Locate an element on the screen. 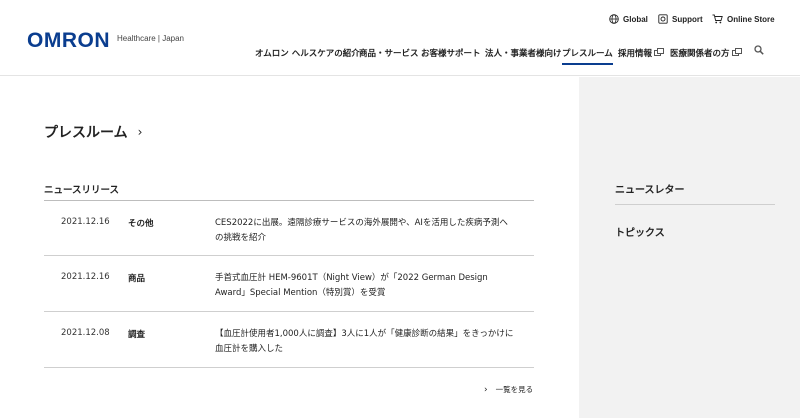 The image size is (800, 418). news-category: その他 is located at coordinates (141, 224).